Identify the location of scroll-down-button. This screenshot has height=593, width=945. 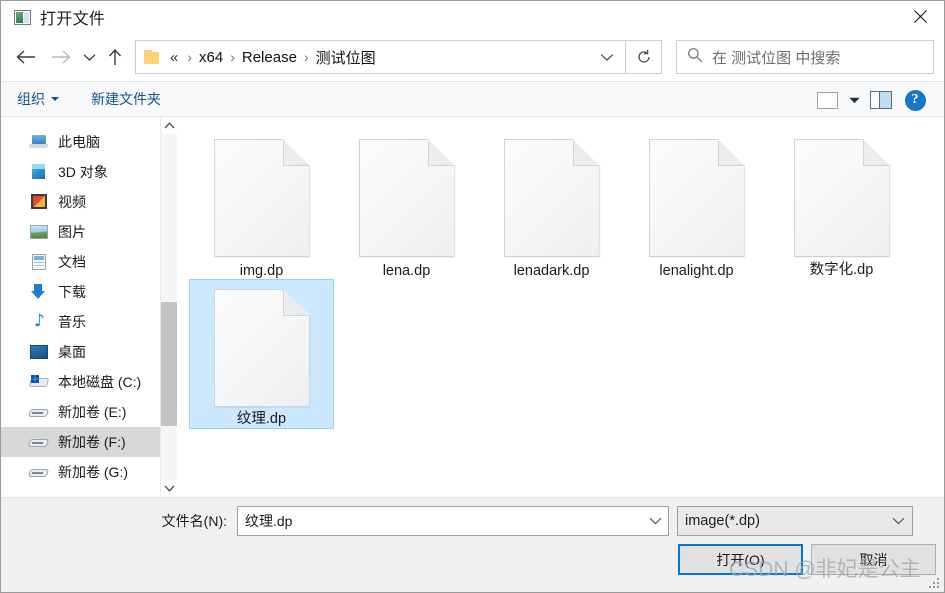
(169, 488).